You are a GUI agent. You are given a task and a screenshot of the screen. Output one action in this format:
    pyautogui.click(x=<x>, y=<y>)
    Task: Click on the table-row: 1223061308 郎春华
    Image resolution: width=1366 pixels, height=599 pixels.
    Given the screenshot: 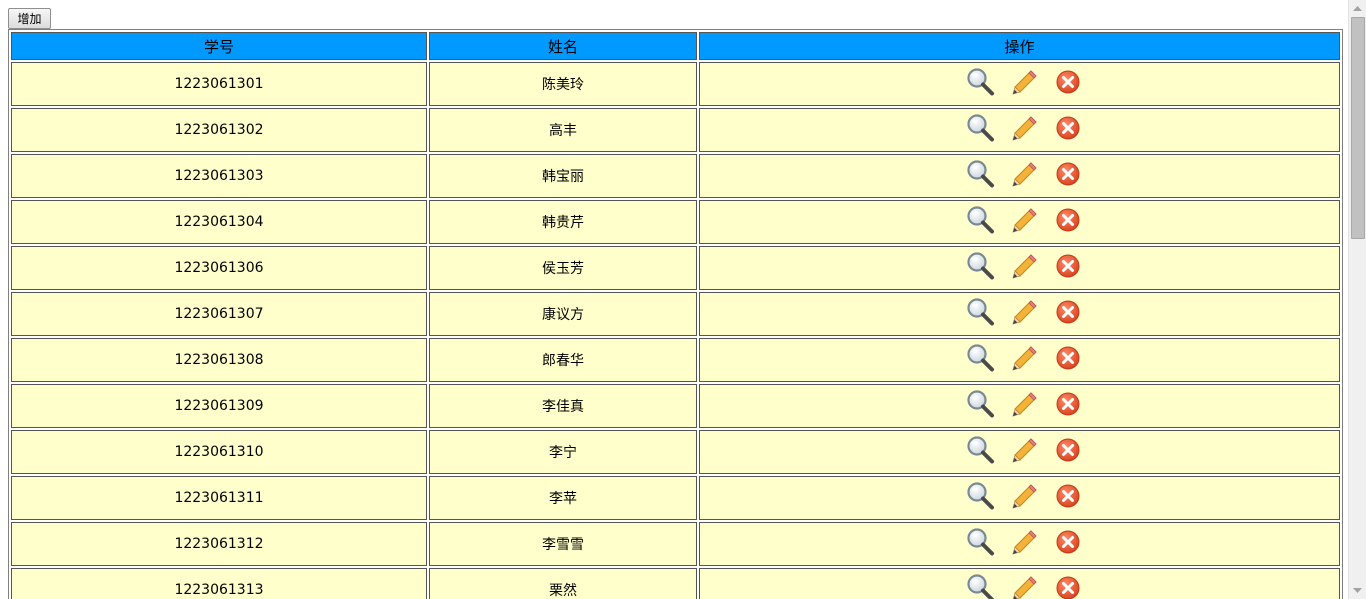 What is the action you would take?
    pyautogui.click(x=675, y=360)
    